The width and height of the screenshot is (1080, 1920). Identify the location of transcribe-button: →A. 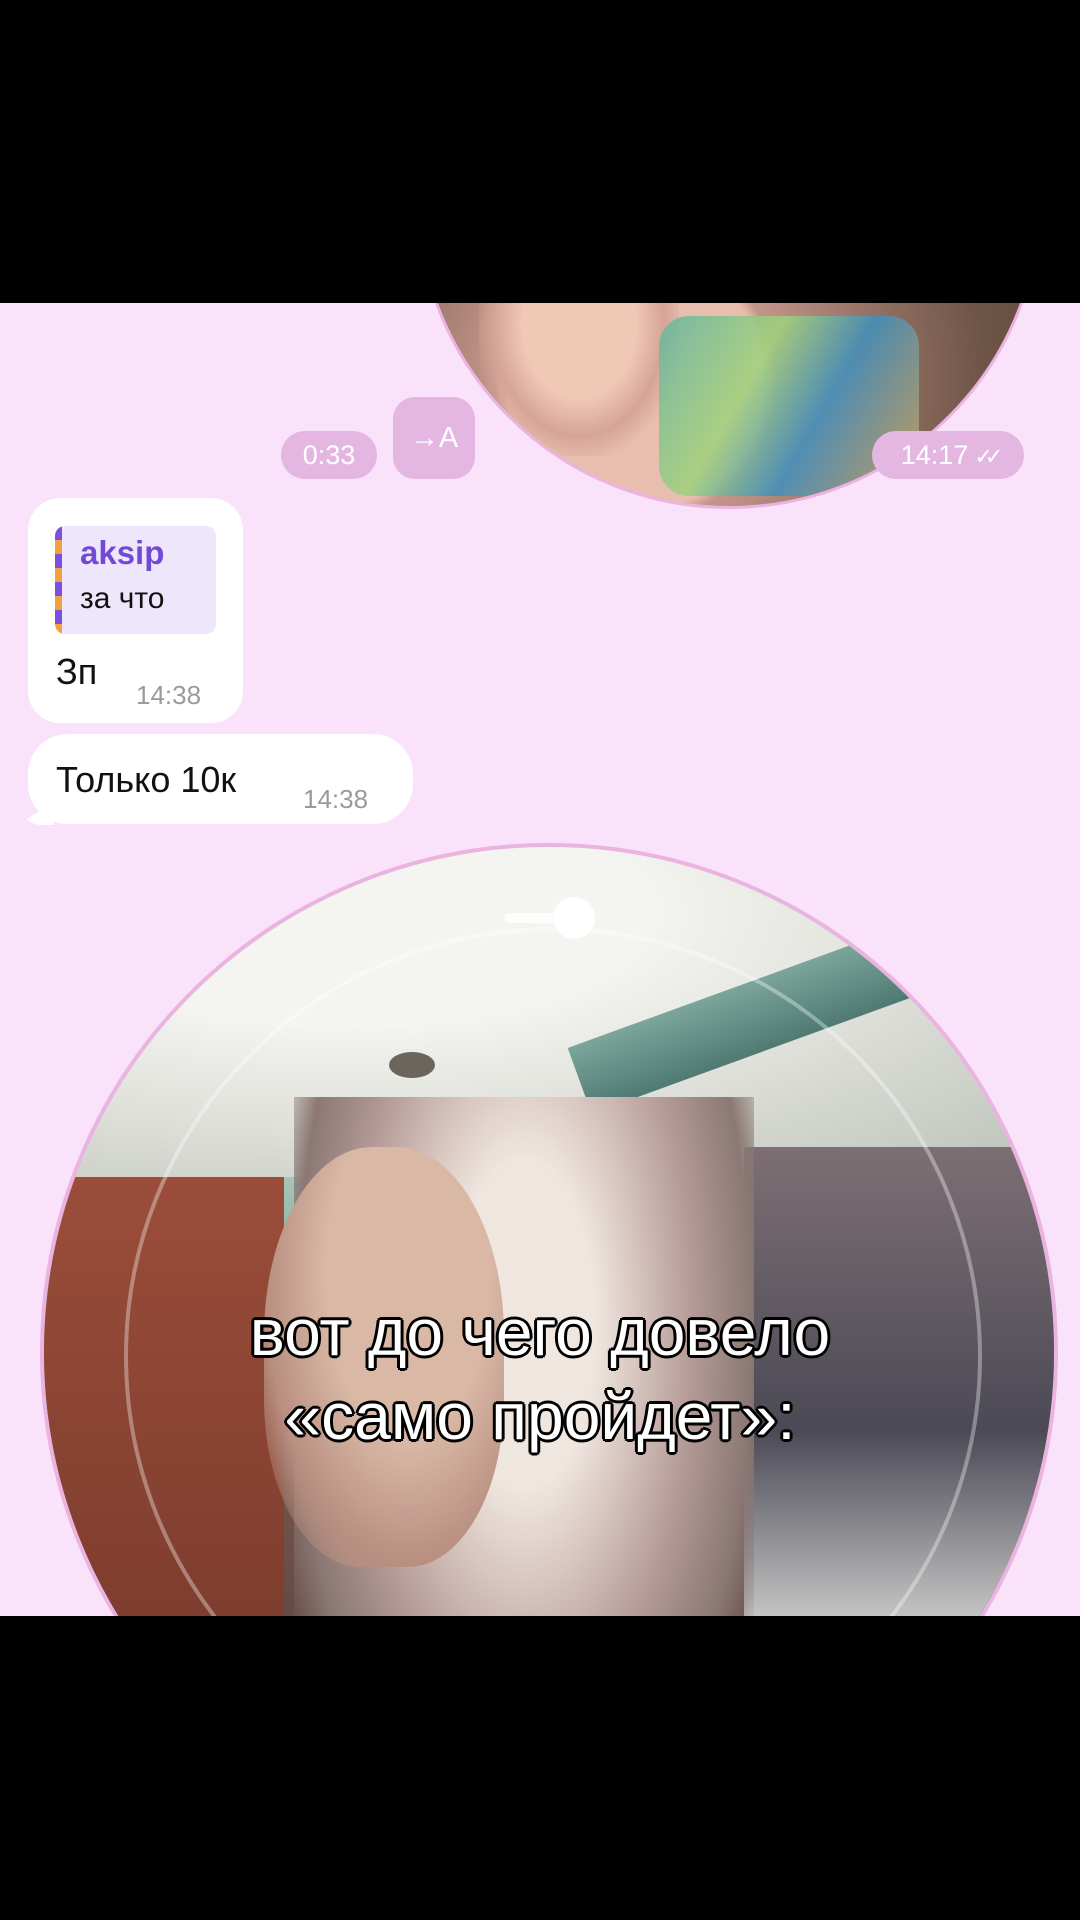
(434, 438).